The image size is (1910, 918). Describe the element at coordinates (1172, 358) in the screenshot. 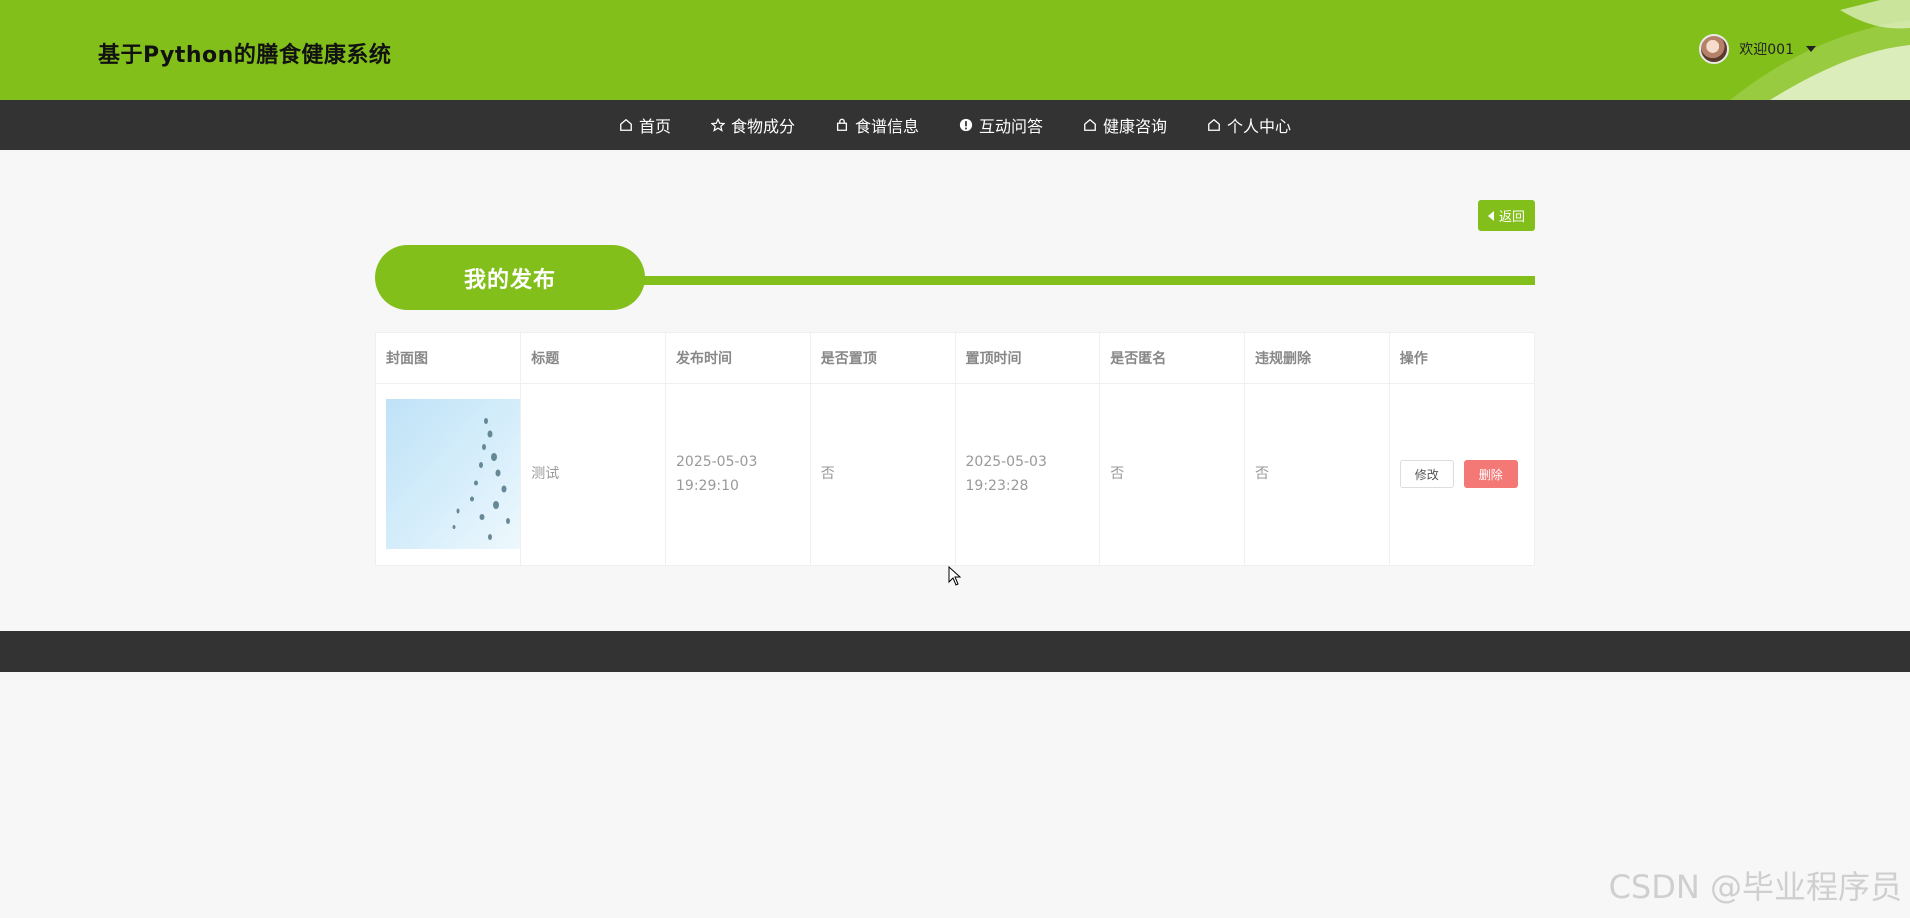

I see `column-header: 是否匿名` at that location.